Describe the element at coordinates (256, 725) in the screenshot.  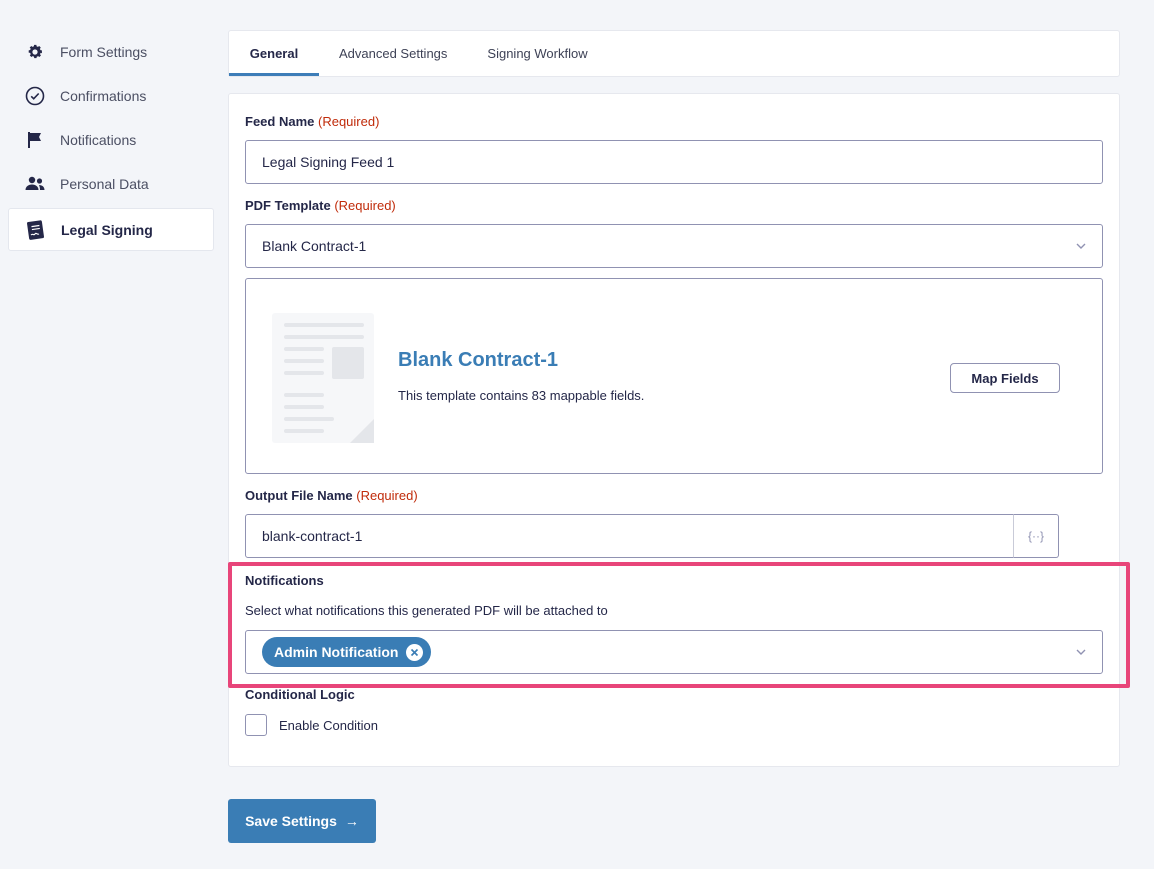
I see `enable-condition-checkbox` at that location.